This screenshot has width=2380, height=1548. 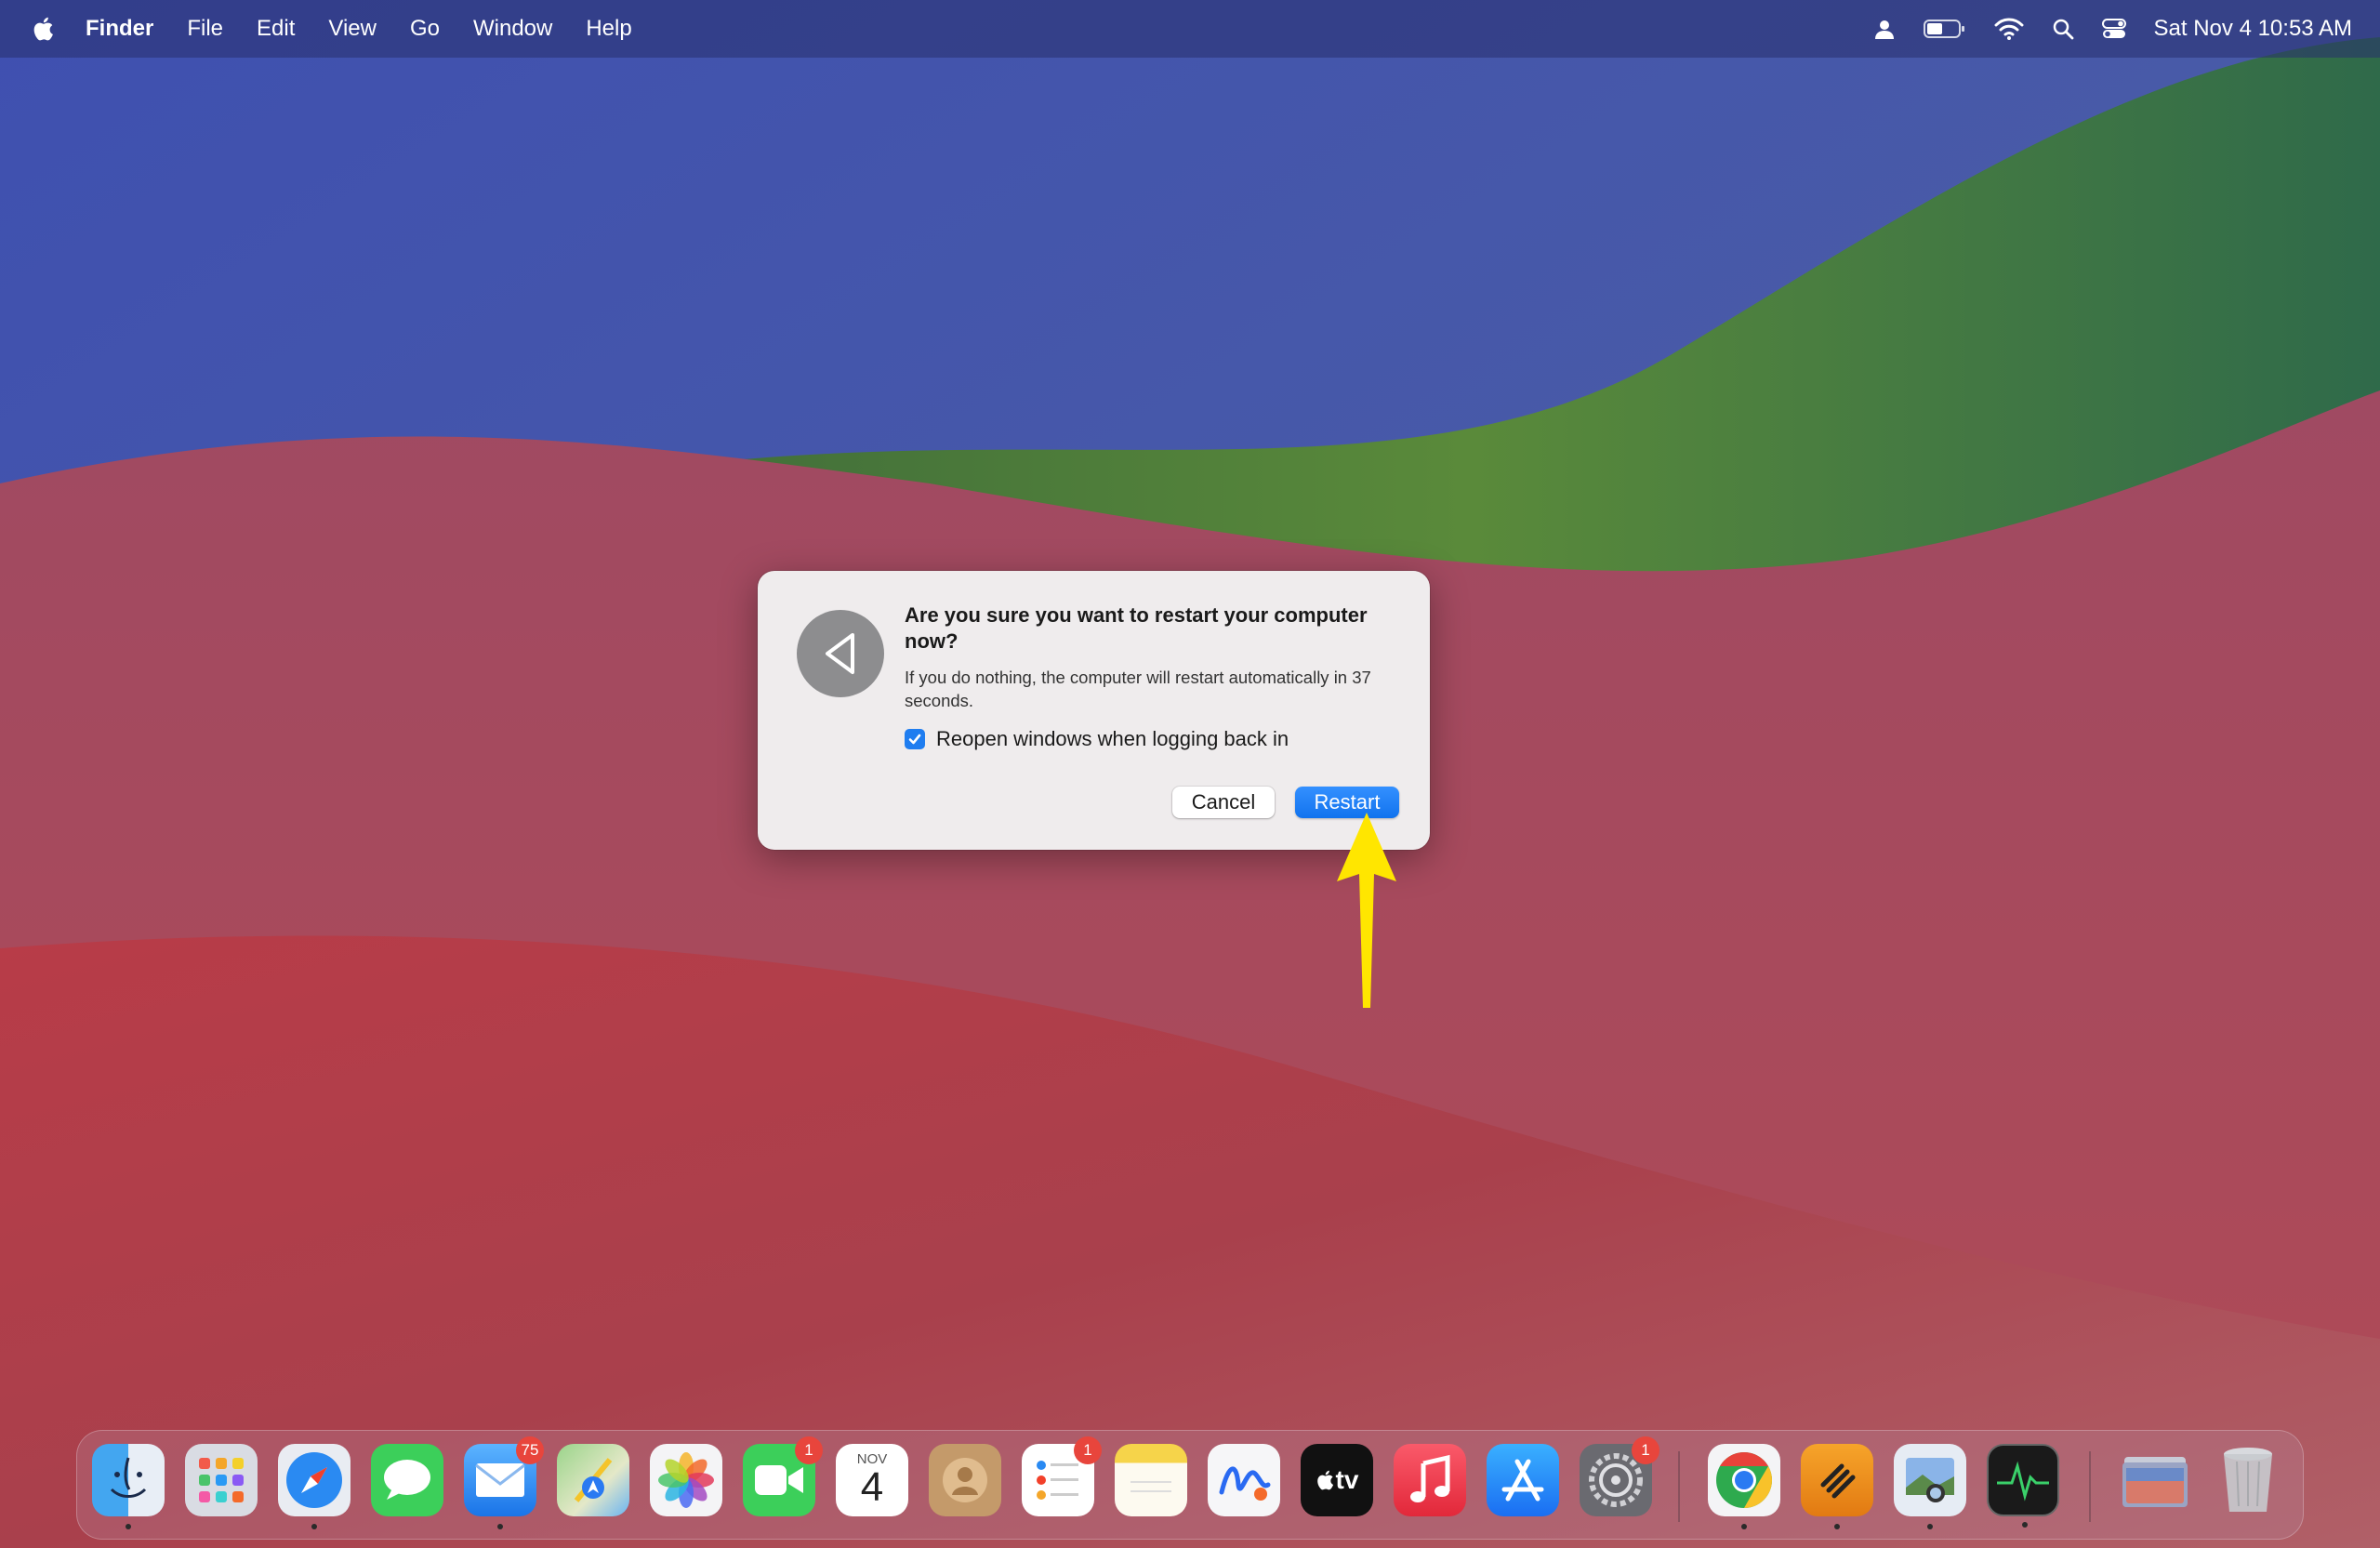 I want to click on music-icon, so click(x=1430, y=1478).